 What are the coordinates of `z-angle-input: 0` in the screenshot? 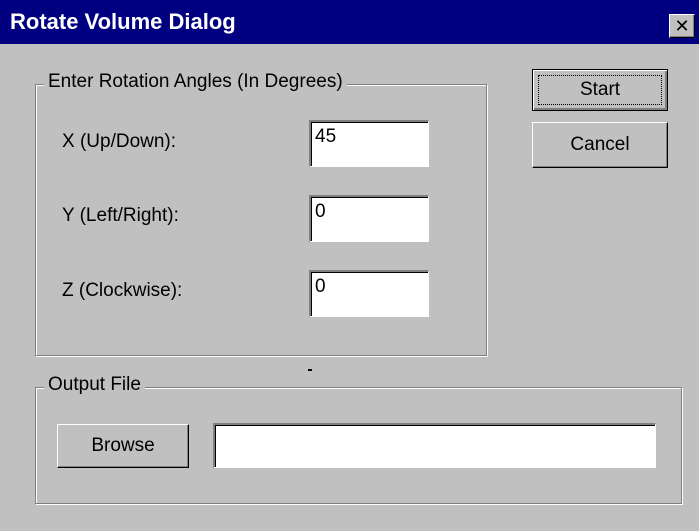 It's located at (369, 293).